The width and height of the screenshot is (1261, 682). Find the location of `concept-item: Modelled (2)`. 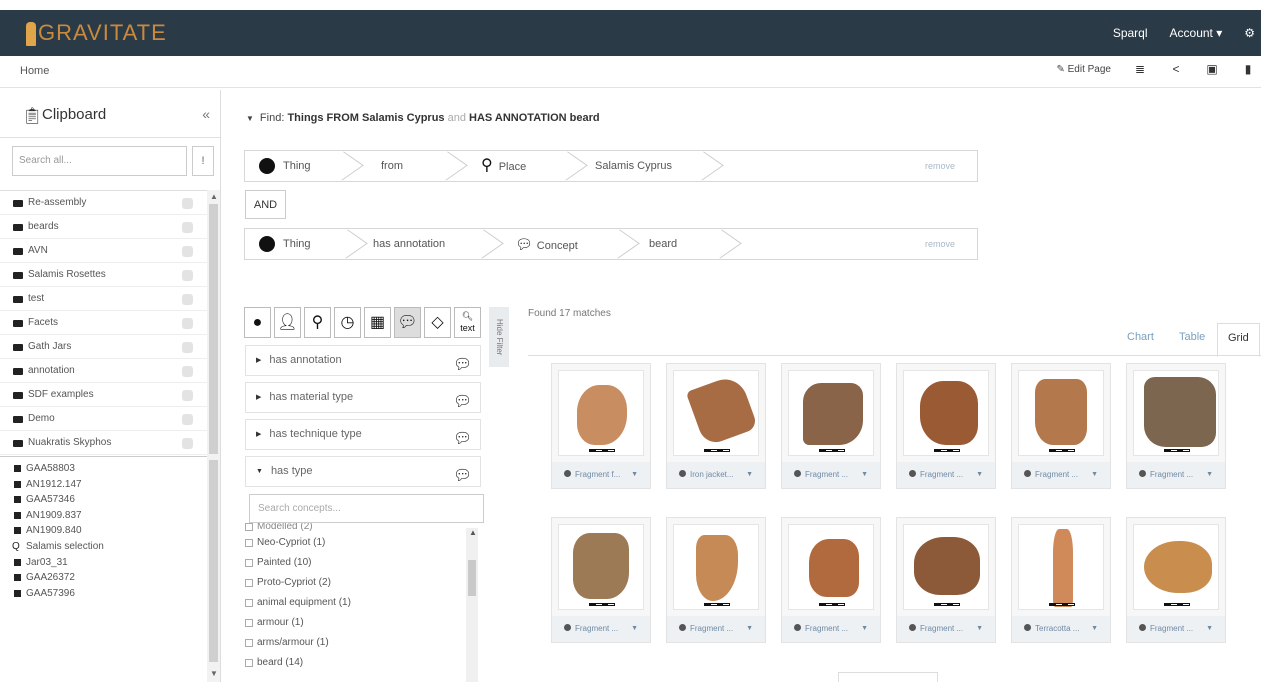

concept-item: Modelled (2) is located at coordinates (355, 528).